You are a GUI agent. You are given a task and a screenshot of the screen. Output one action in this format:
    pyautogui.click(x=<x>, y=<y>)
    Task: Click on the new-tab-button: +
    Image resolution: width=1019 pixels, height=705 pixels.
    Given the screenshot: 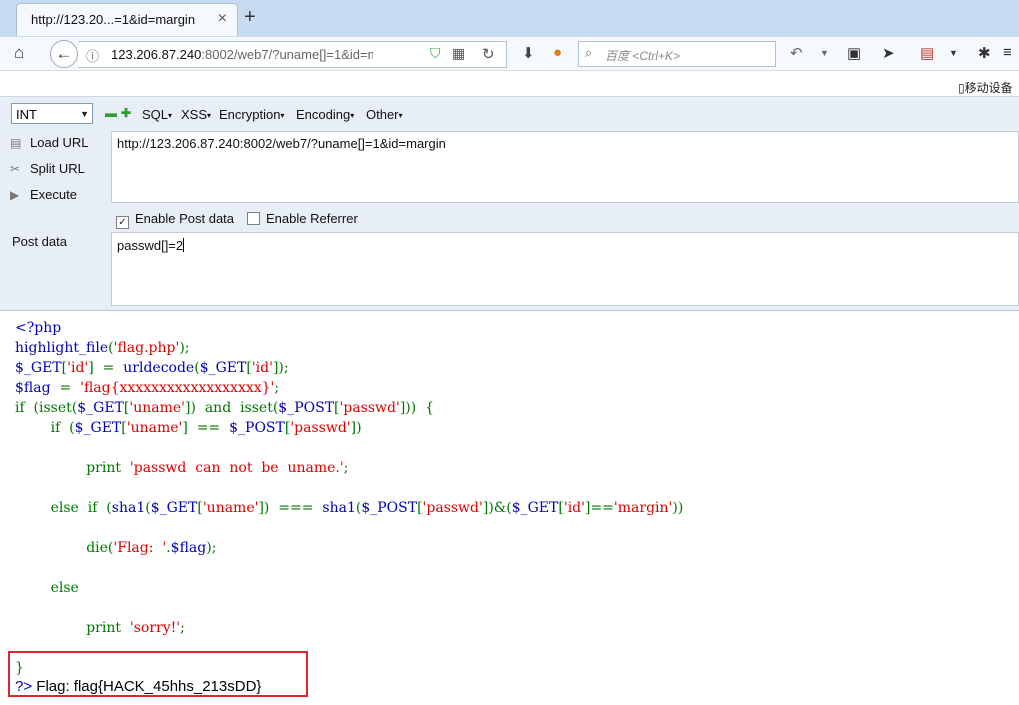 What is the action you would take?
    pyautogui.click(x=250, y=17)
    